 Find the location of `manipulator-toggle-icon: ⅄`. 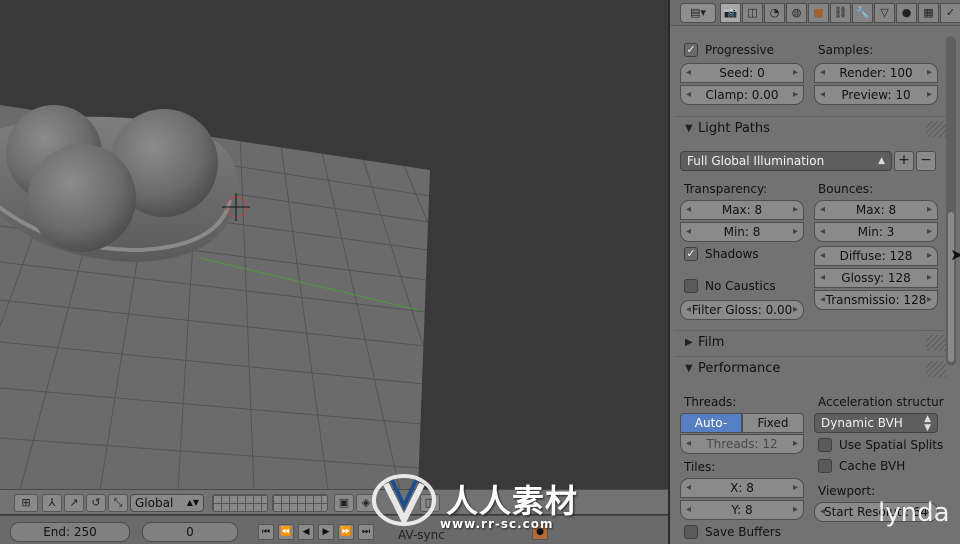

manipulator-toggle-icon: ⅄ is located at coordinates (52, 503).